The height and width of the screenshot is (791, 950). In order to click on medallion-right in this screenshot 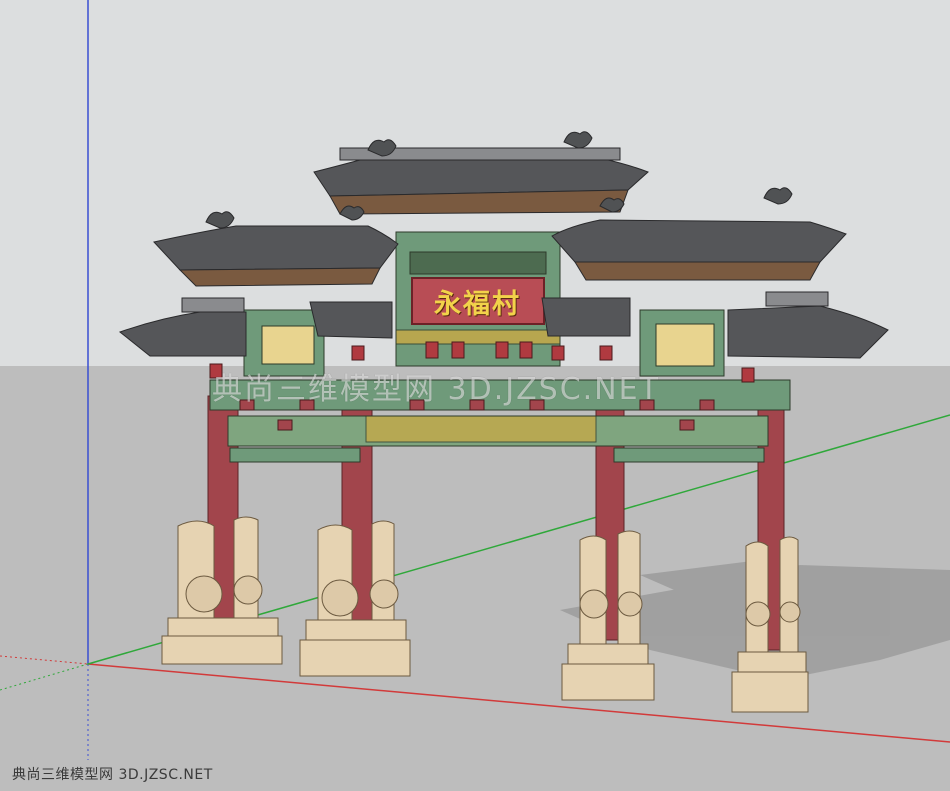, I will do `click(685, 345)`.